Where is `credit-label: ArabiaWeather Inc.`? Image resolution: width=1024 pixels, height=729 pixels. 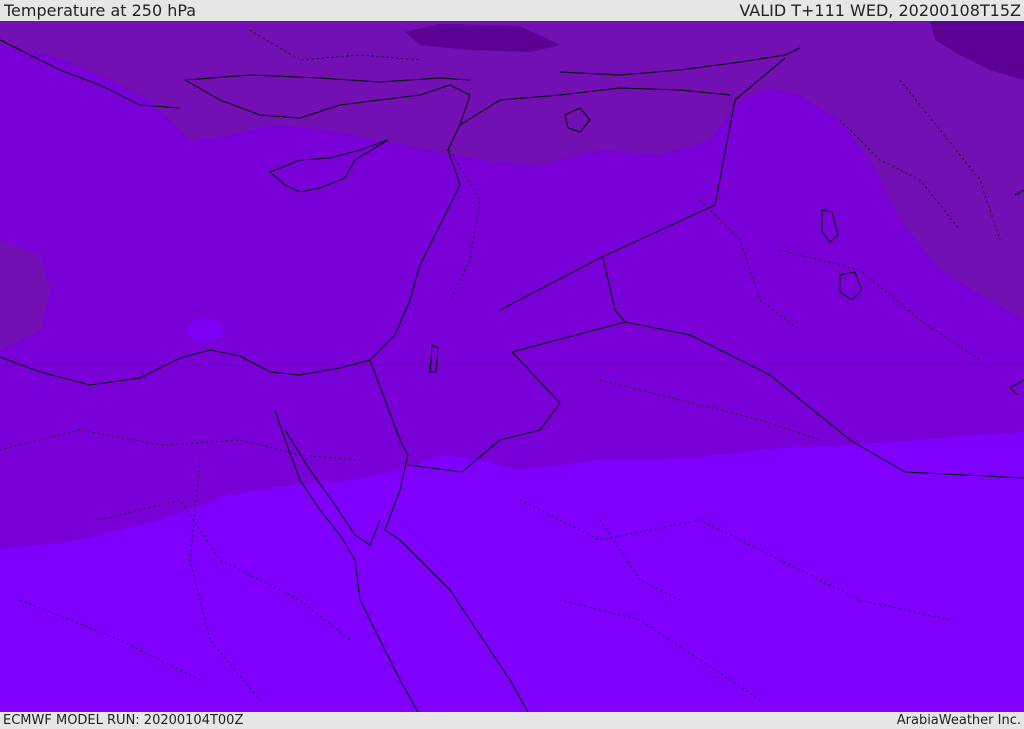
credit-label: ArabiaWeather Inc. is located at coordinates (958, 720).